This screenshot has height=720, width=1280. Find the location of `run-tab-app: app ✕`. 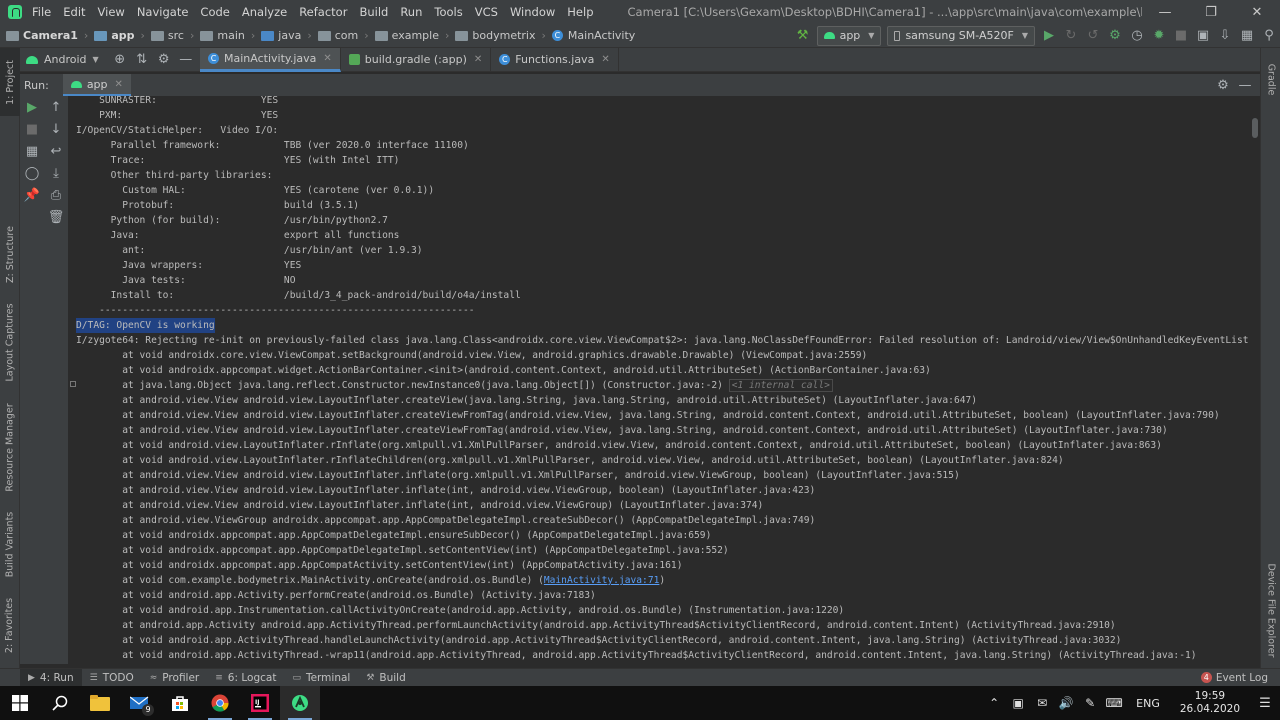

run-tab-app: app ✕ is located at coordinates (96, 85).